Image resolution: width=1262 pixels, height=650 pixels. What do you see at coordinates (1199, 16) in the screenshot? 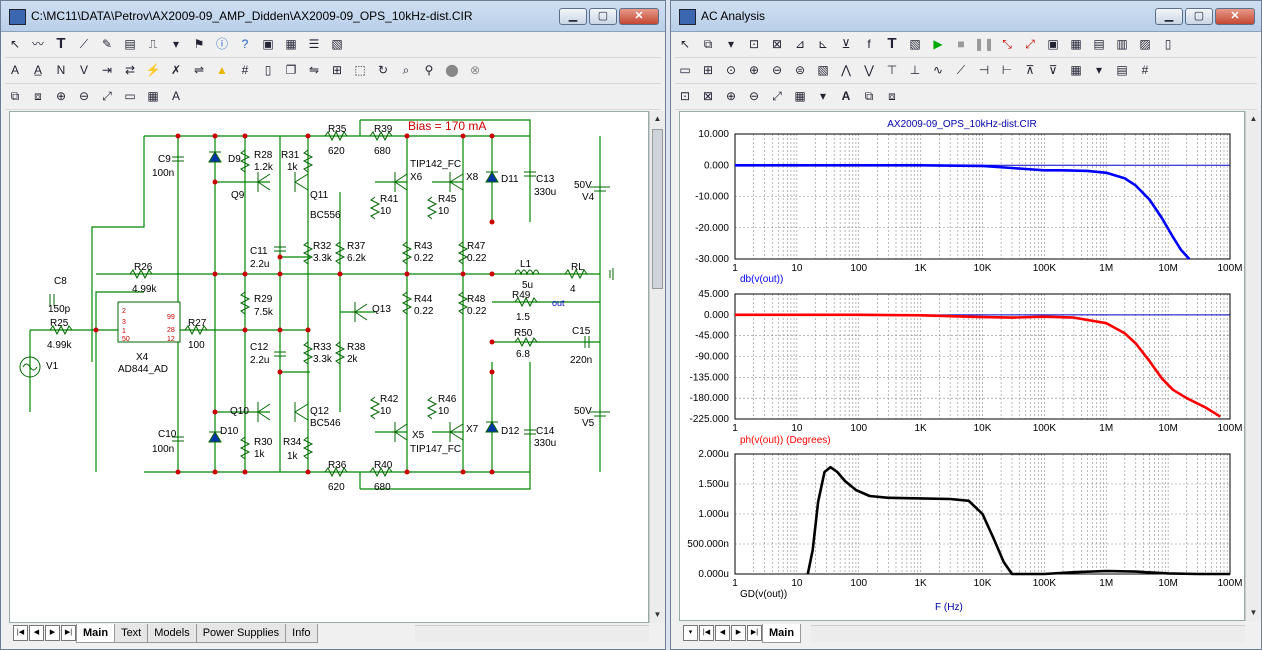
I see `analysis-maximize-button: ▢` at bounding box center [1199, 16].